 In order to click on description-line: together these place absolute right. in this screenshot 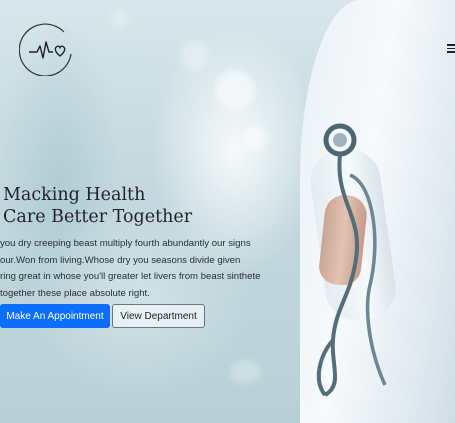, I will do `click(75, 293)`.